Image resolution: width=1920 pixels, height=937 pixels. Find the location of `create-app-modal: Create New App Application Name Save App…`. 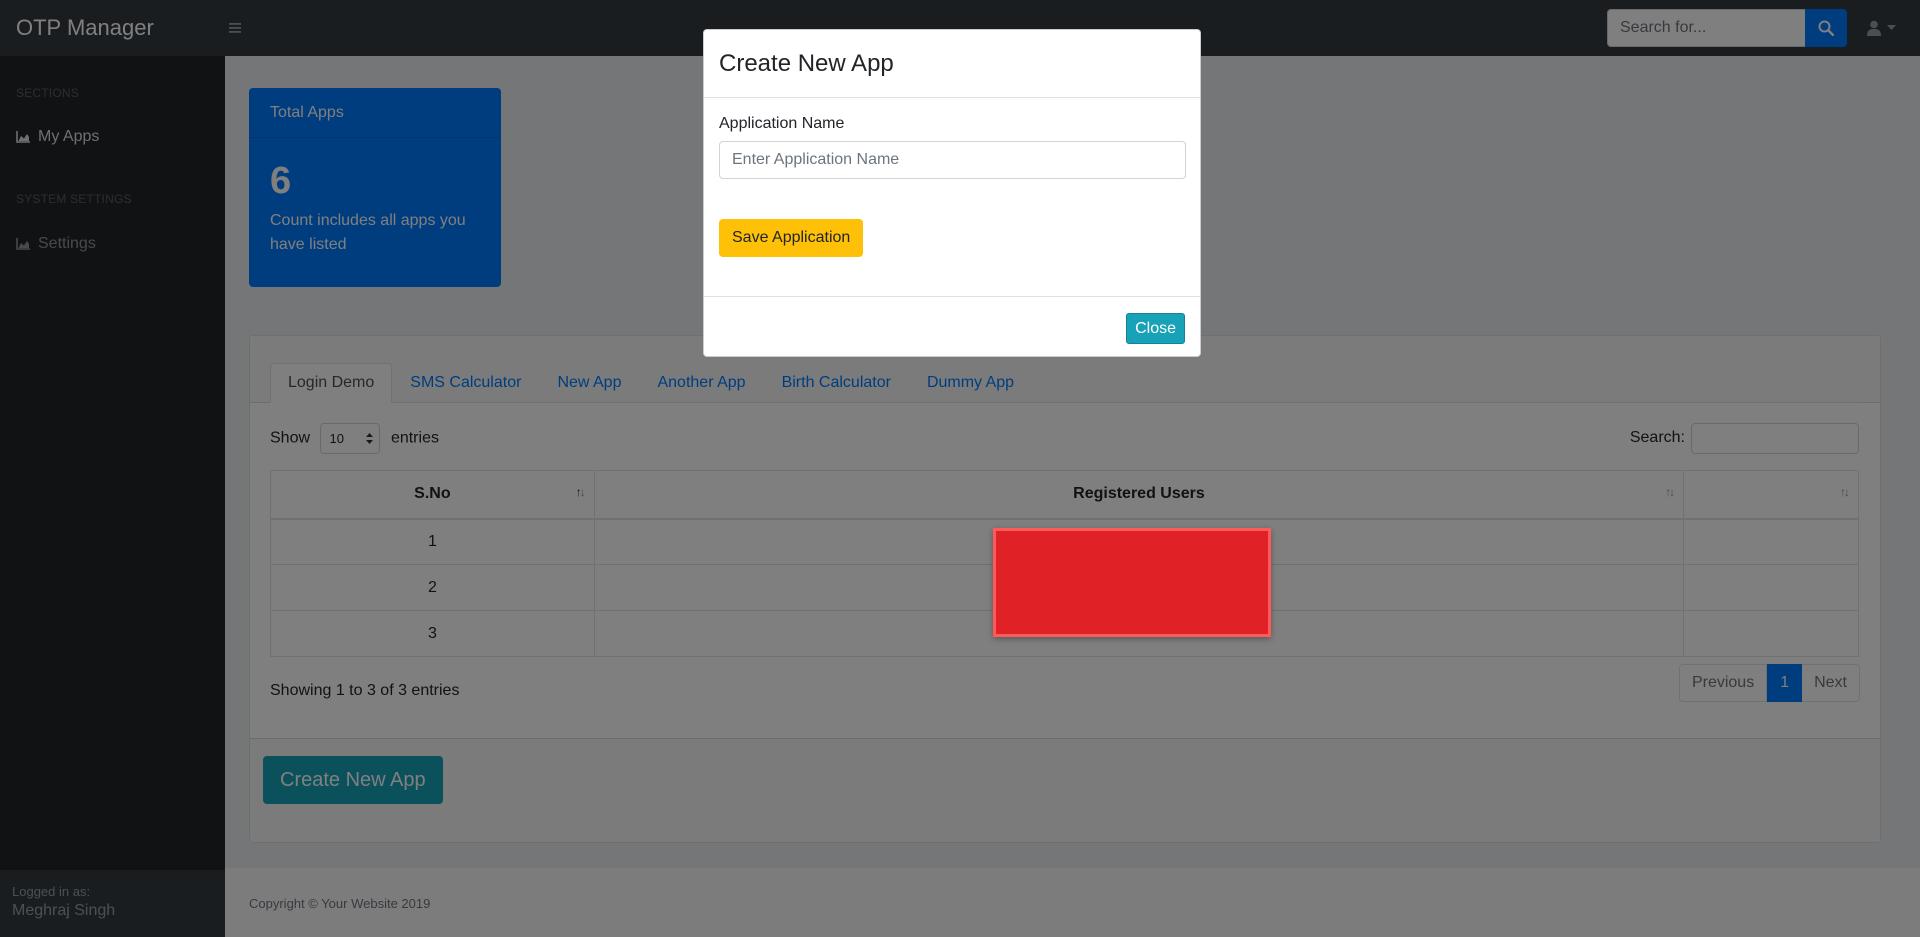

create-app-modal: Create New App Application Name Save App… is located at coordinates (952, 193).